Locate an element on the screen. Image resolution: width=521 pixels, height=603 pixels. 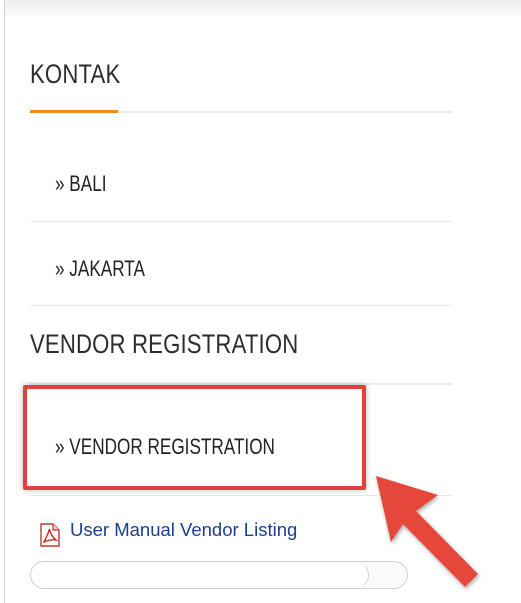
progress-bar-fill is located at coordinates (200, 575).